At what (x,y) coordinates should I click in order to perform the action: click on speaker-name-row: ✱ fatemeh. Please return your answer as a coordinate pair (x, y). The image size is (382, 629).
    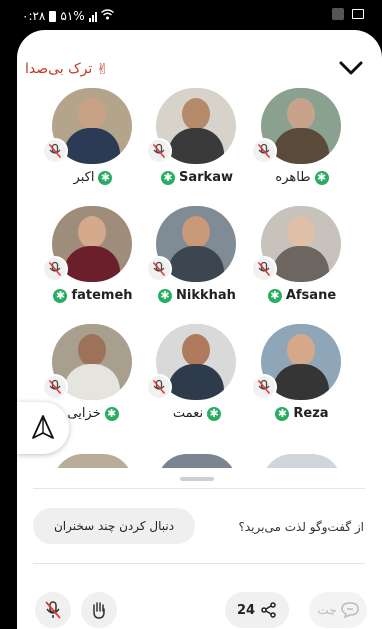
    Looking at the image, I should click on (93, 295).